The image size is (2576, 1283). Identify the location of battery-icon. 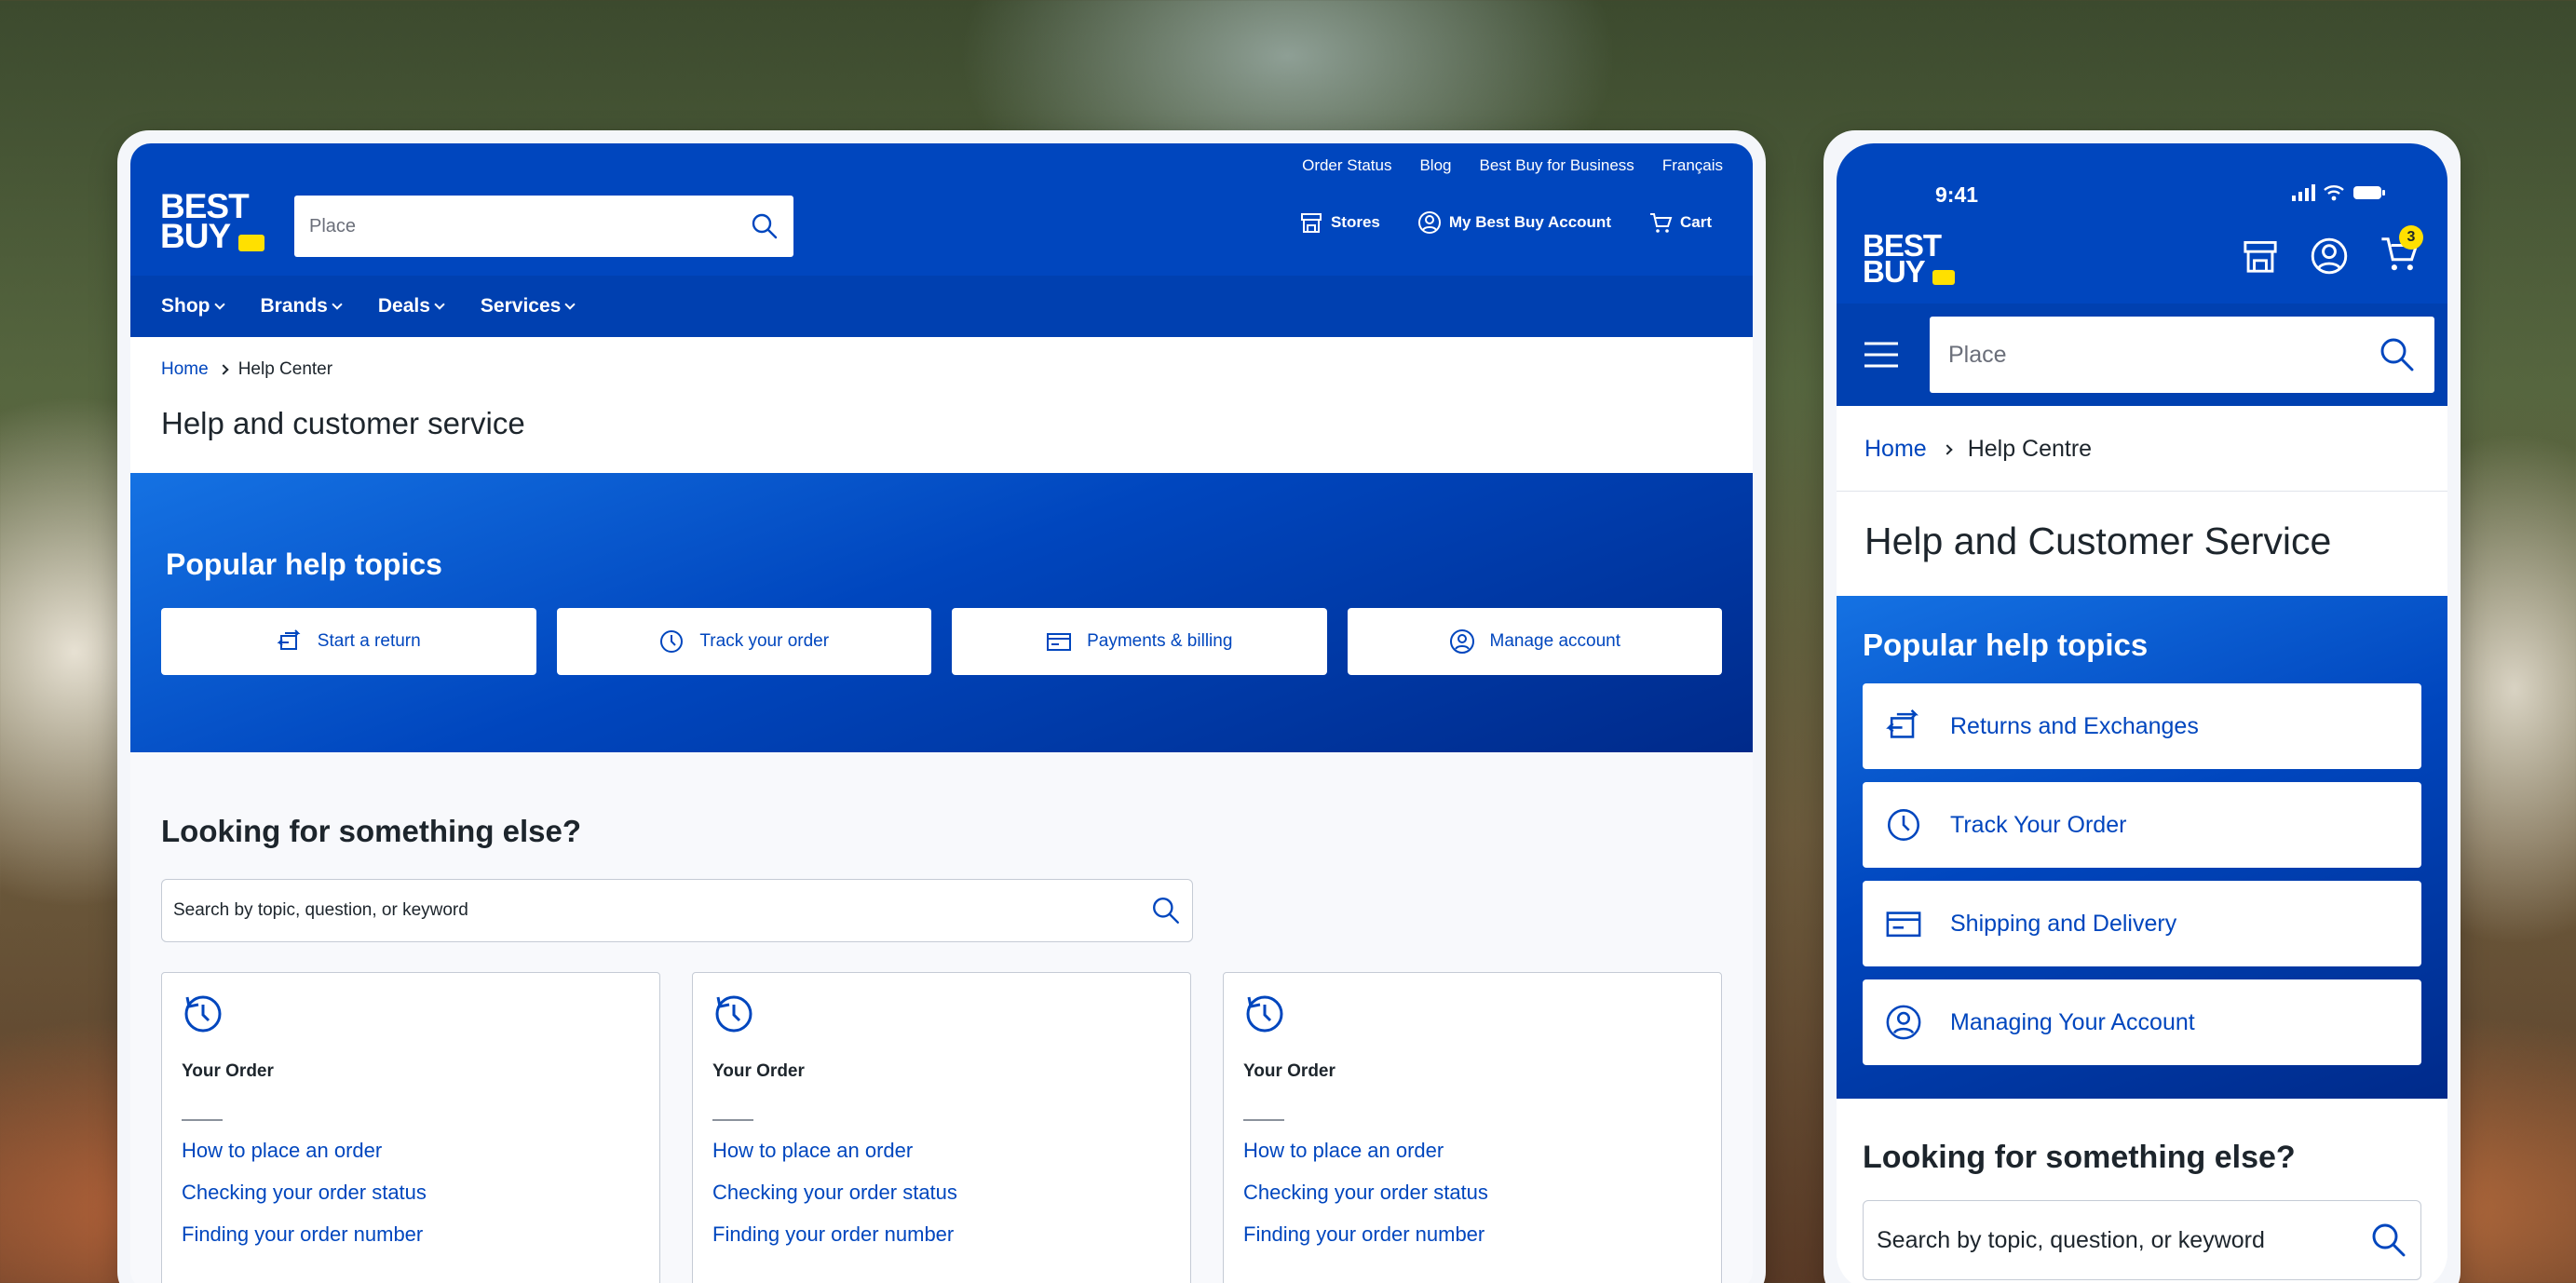
(2369, 192).